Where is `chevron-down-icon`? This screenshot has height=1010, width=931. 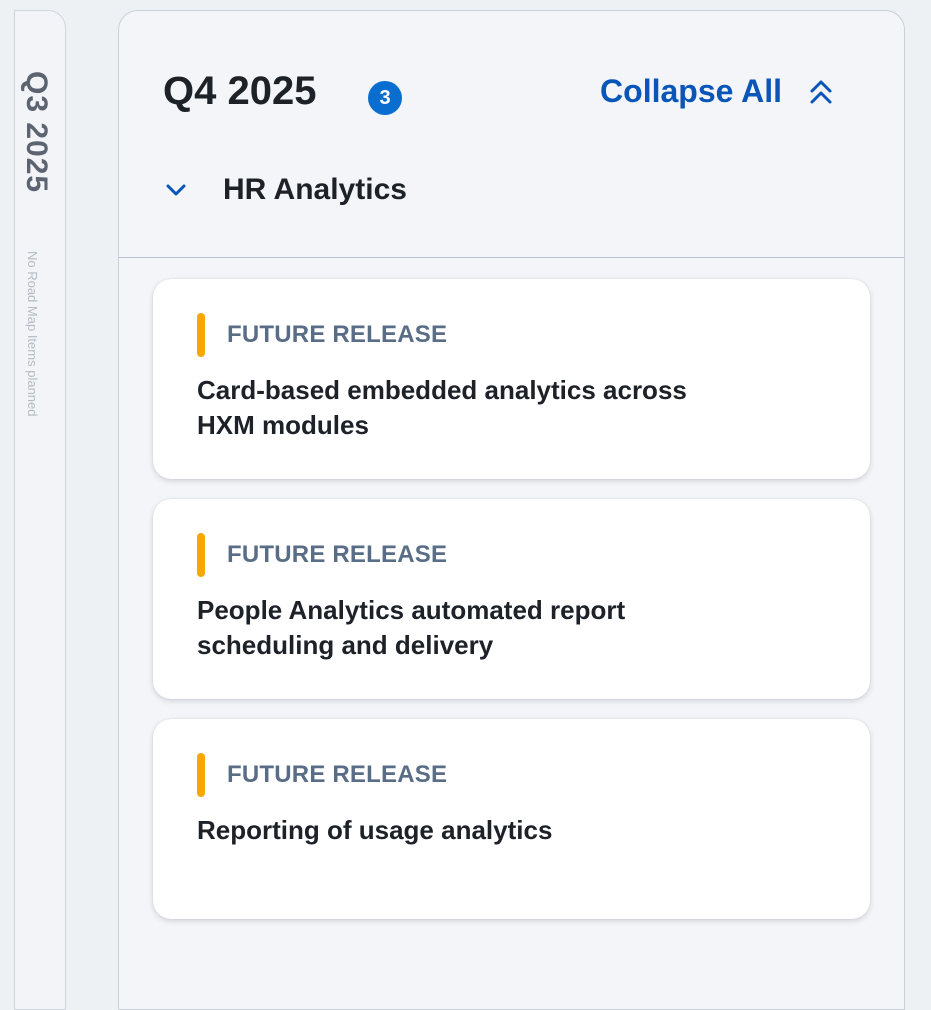 chevron-down-icon is located at coordinates (176, 190).